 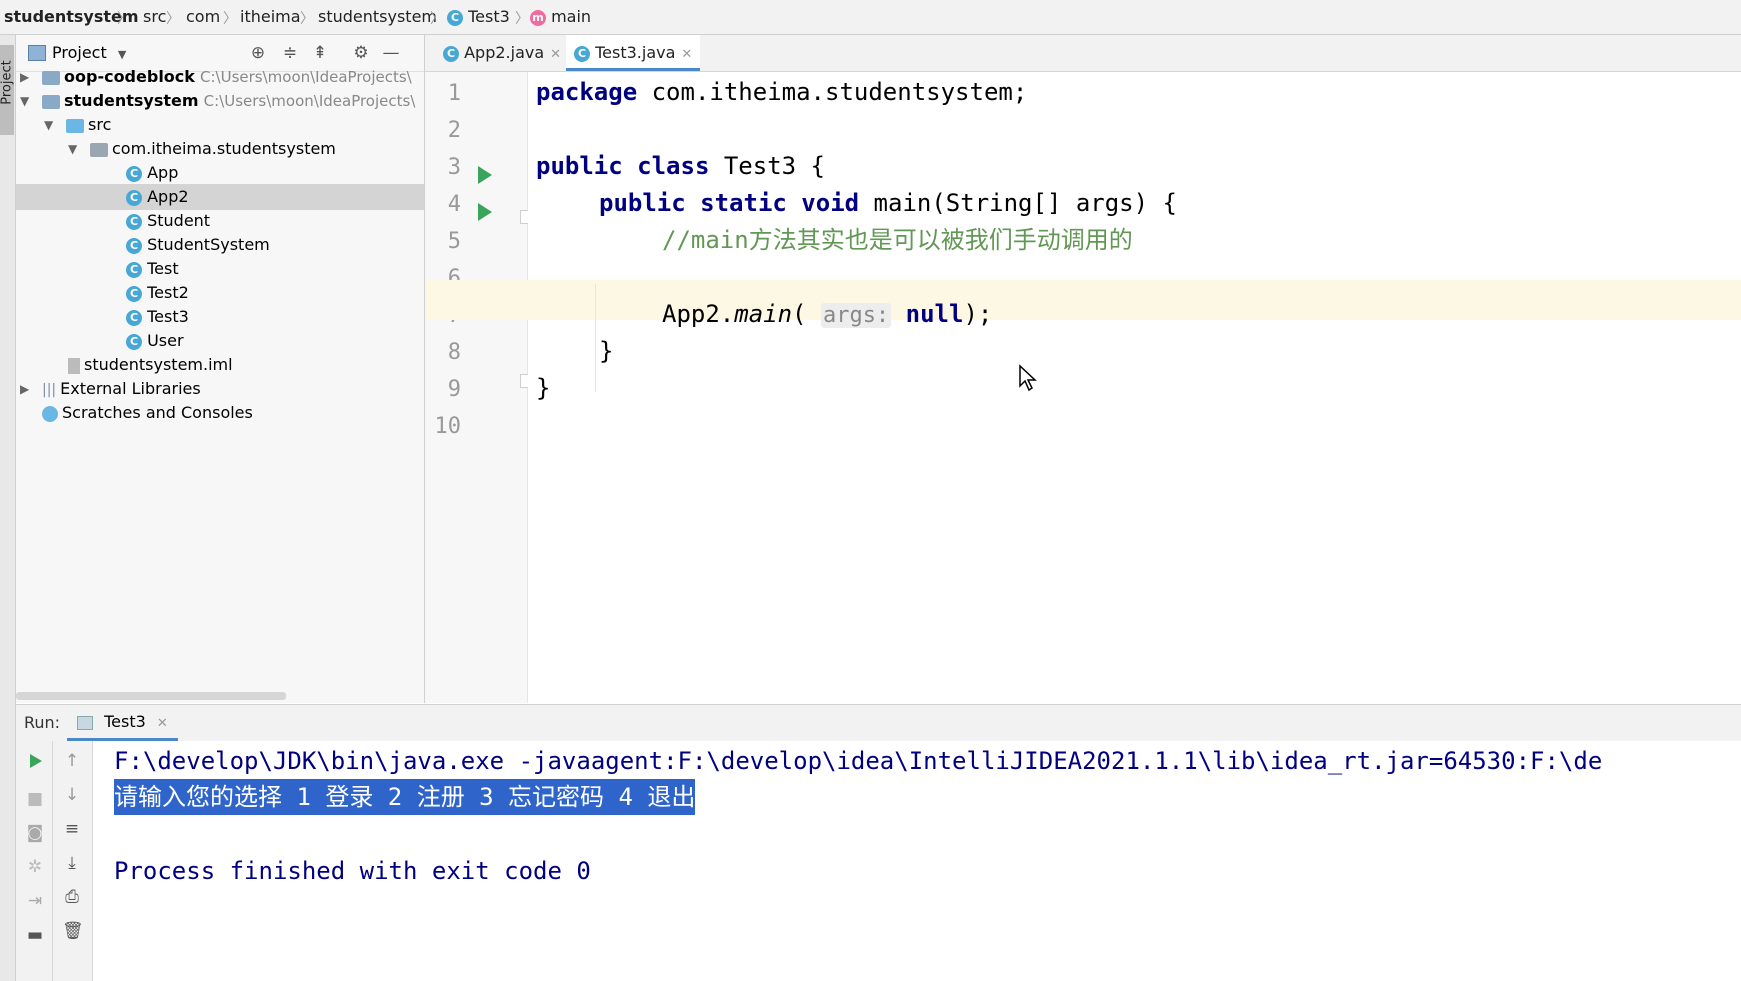 I want to click on breadcrumb-itheima: itheima, so click(x=270, y=17).